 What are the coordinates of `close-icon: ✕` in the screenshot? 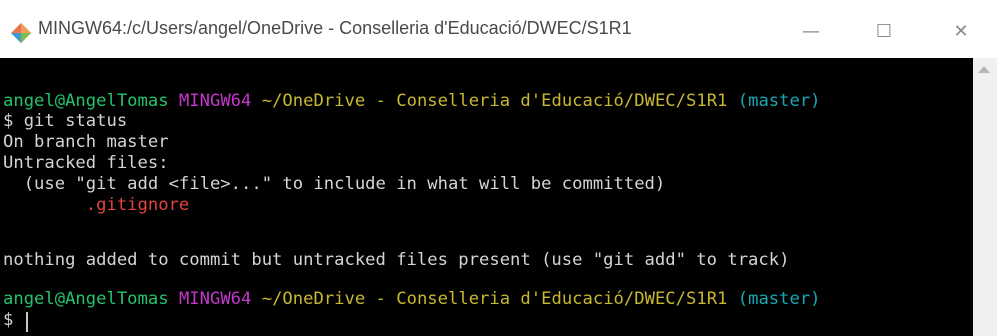 It's located at (961, 31).